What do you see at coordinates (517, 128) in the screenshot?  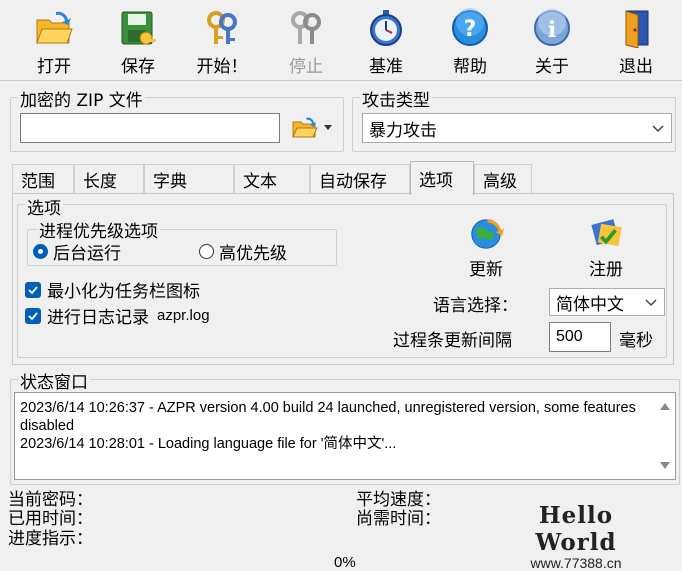 I see `attack-type-select: 暴力攻击` at bounding box center [517, 128].